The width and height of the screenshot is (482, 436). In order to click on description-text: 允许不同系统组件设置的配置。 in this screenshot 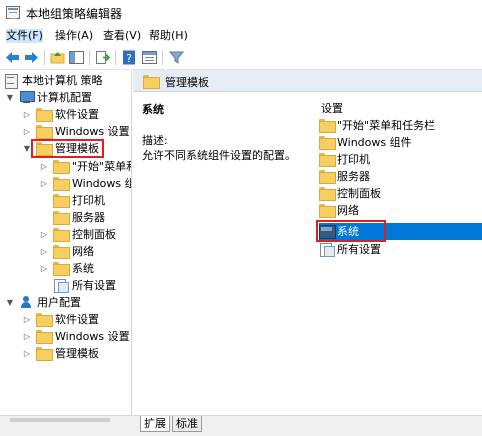, I will do `click(219, 155)`.